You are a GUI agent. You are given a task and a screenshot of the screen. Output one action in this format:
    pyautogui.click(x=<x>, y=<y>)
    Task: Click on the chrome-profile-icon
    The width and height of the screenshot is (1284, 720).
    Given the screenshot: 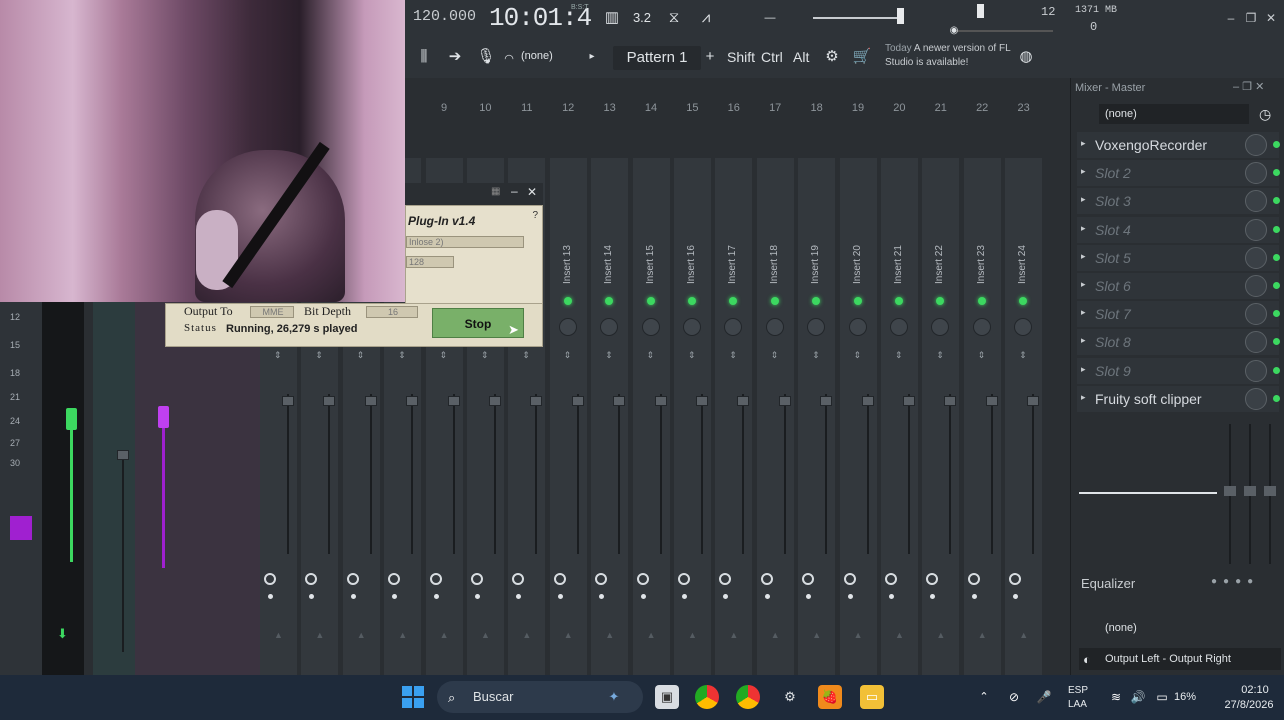 What is the action you would take?
    pyautogui.click(x=748, y=697)
    